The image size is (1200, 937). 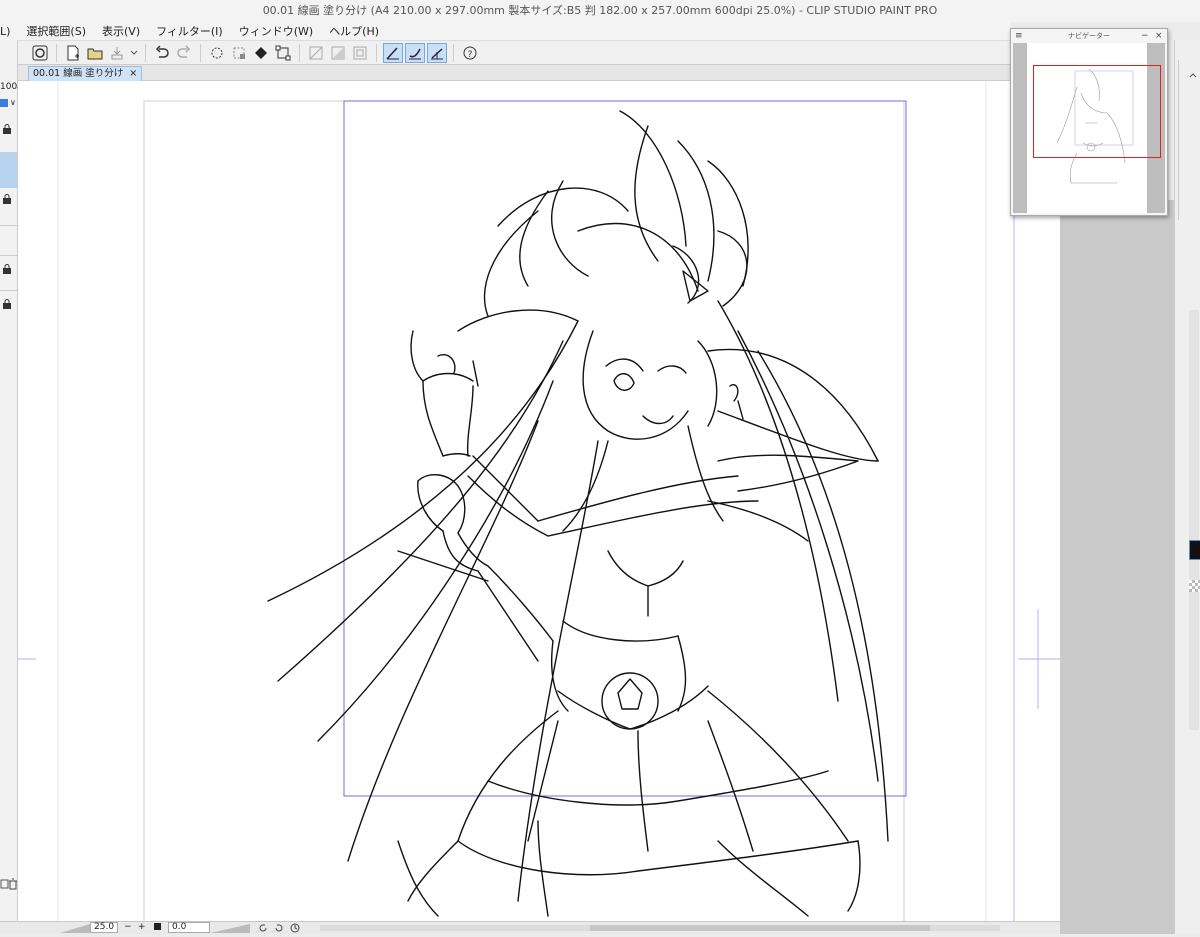 I want to click on layer-panel-edge: 100◇ ∨, so click(x=11, y=487).